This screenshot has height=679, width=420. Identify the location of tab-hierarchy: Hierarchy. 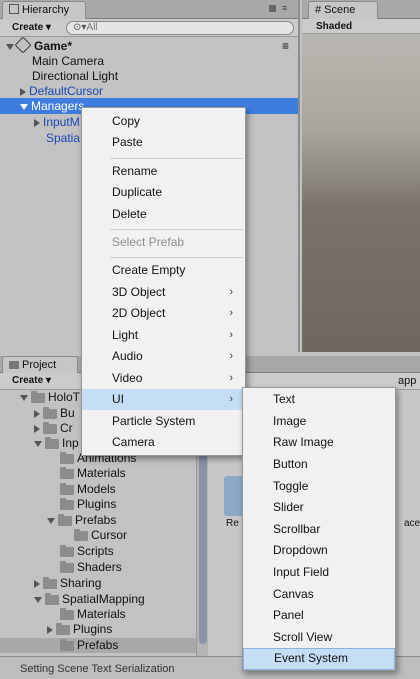
(44, 10).